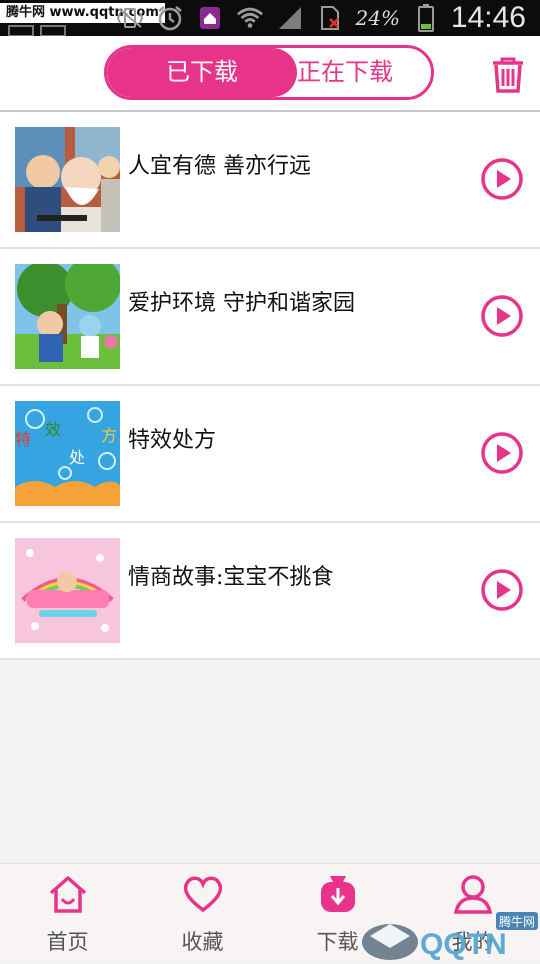 This screenshot has width=540, height=964. What do you see at coordinates (290, 18) in the screenshot?
I see `signal-icon` at bounding box center [290, 18].